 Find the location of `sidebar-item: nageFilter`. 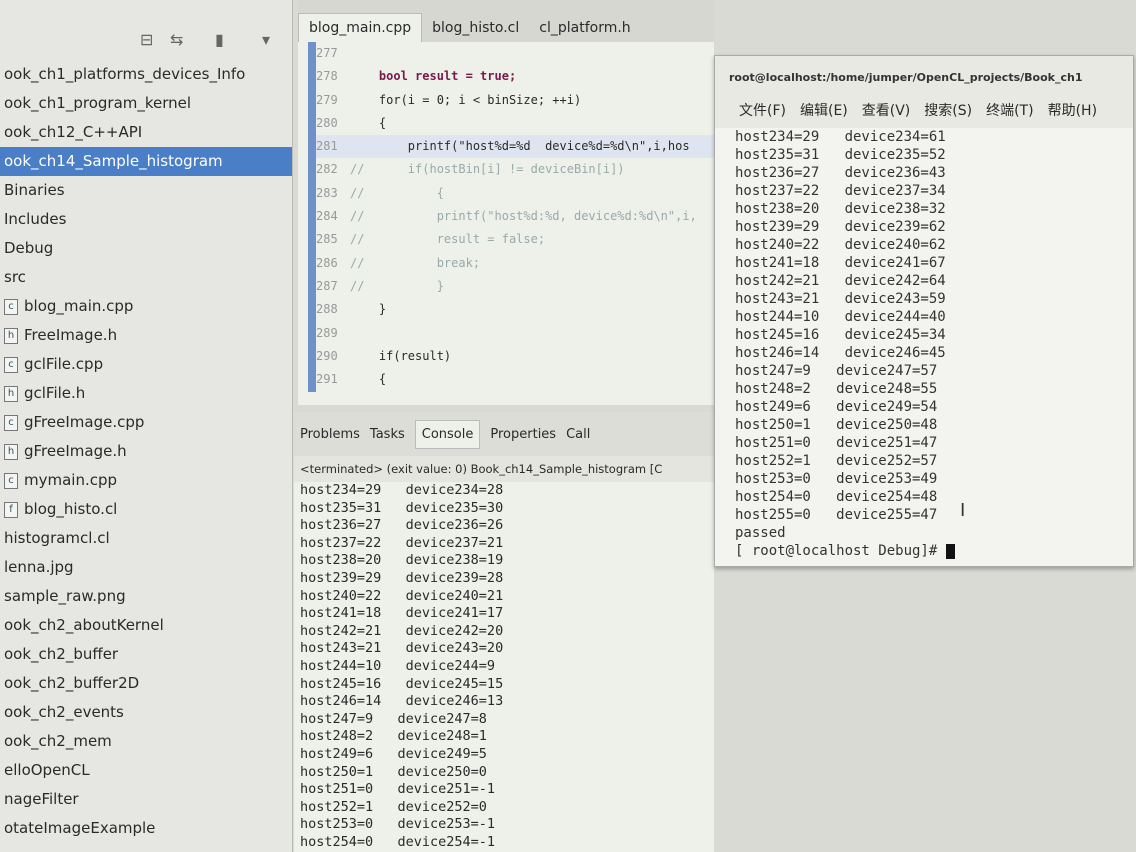

sidebar-item: nageFilter is located at coordinates (146, 799).